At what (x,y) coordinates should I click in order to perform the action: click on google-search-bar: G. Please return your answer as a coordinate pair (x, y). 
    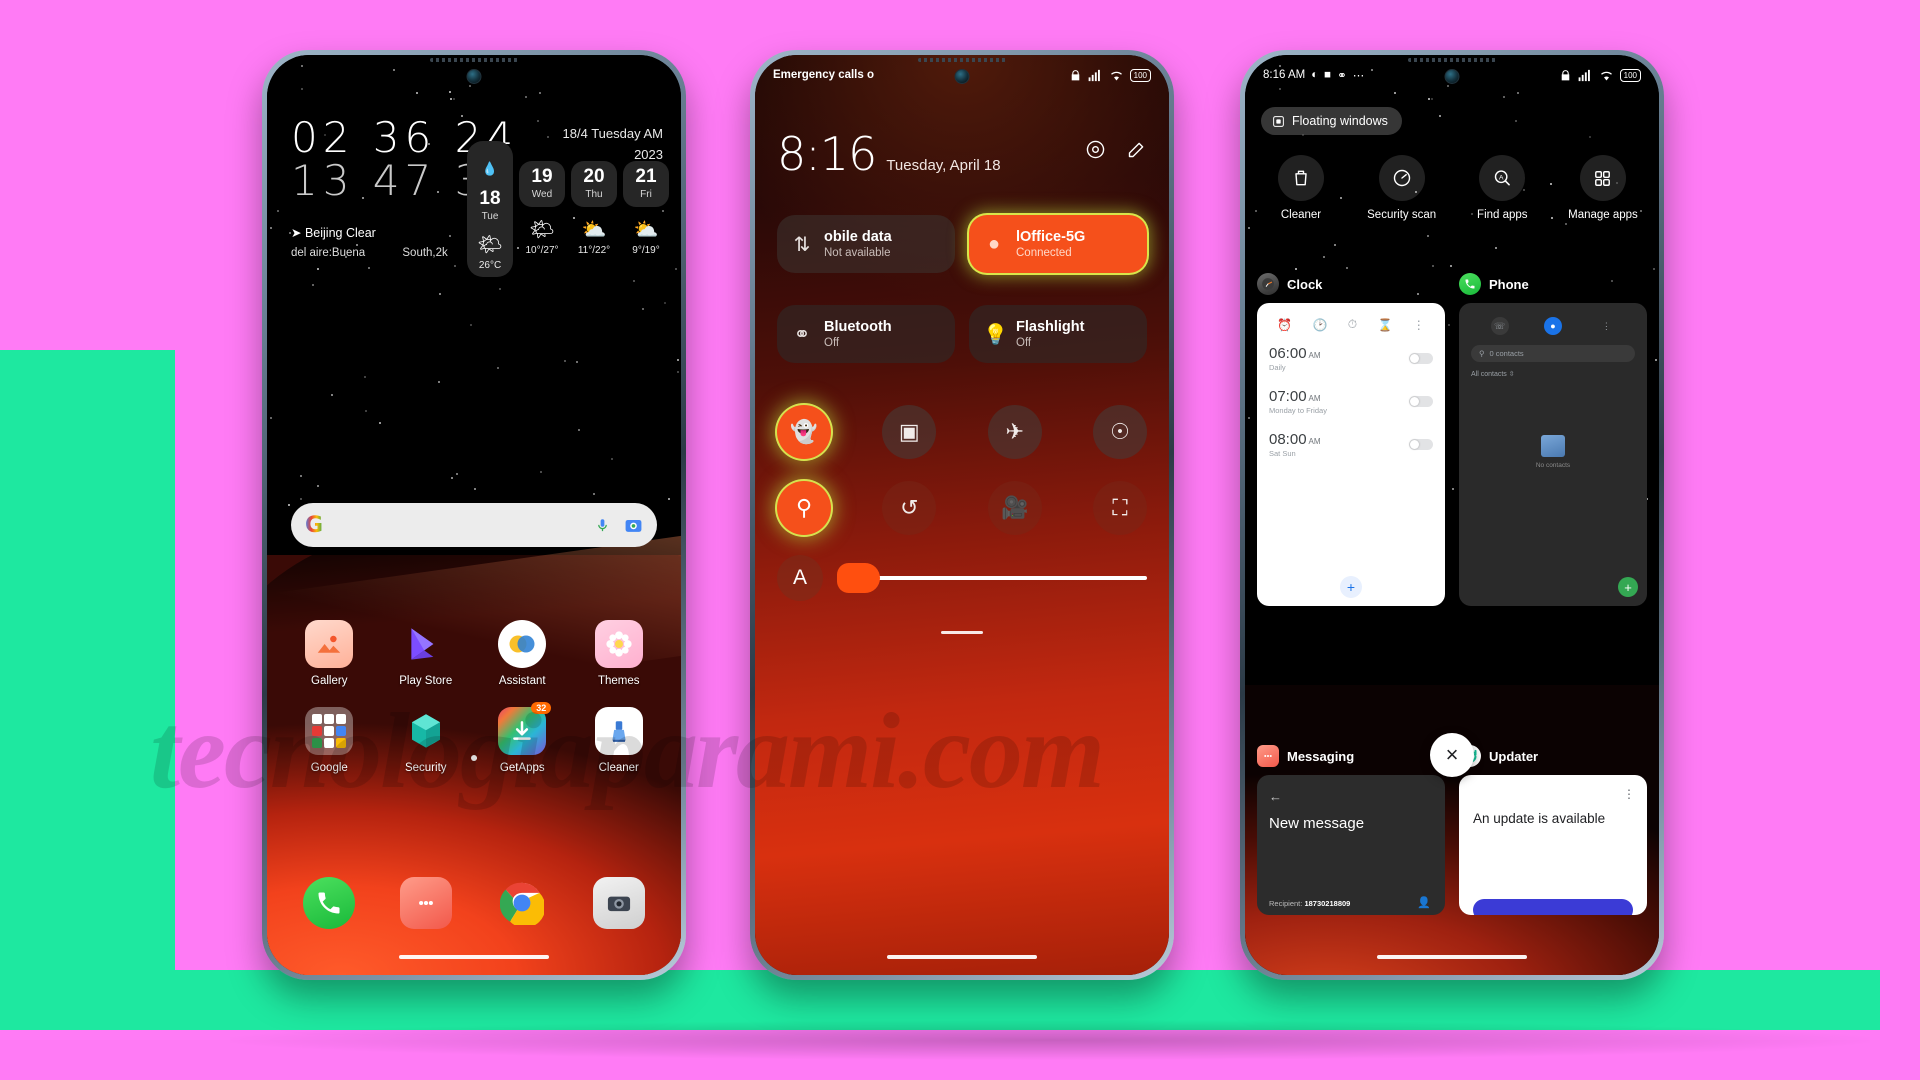
    Looking at the image, I should click on (474, 525).